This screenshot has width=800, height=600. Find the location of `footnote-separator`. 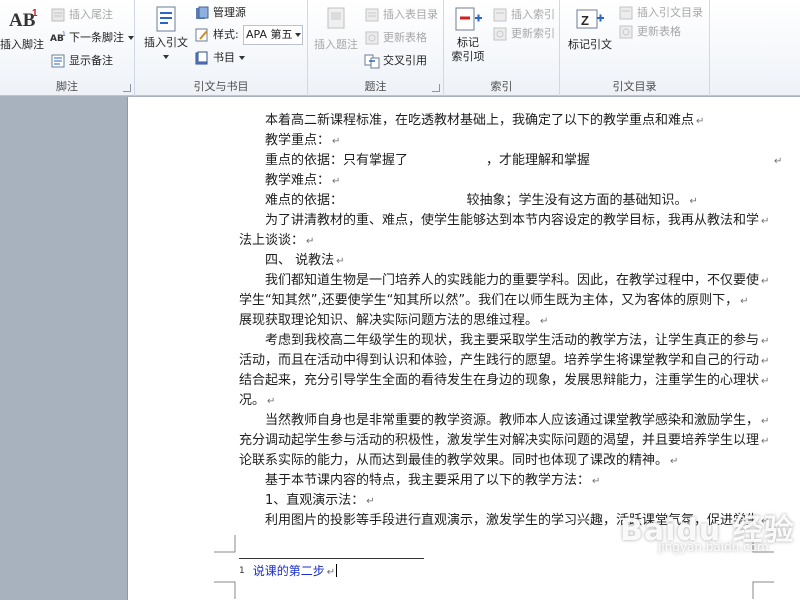

footnote-separator is located at coordinates (331, 558).